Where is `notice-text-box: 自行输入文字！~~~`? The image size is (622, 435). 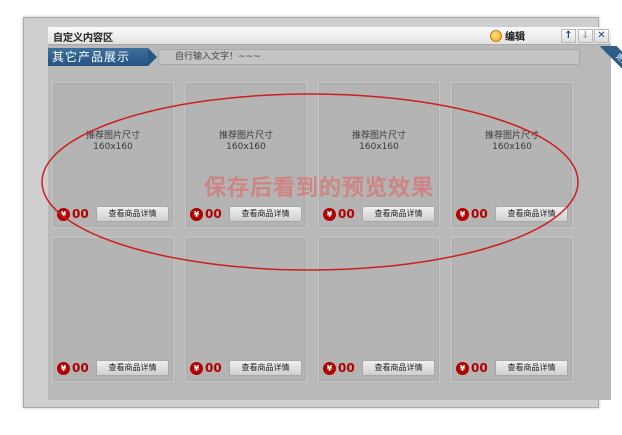
notice-text-box: 自行输入文字！~~~ is located at coordinates (369, 57).